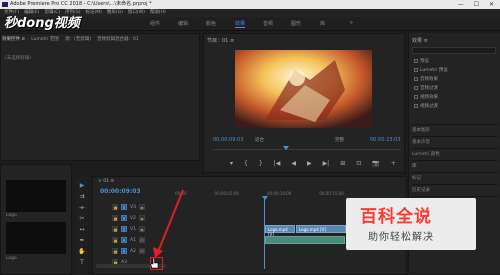  What do you see at coordinates (375, 163) in the screenshot?
I see `export-frame-button: 📷` at bounding box center [375, 163].